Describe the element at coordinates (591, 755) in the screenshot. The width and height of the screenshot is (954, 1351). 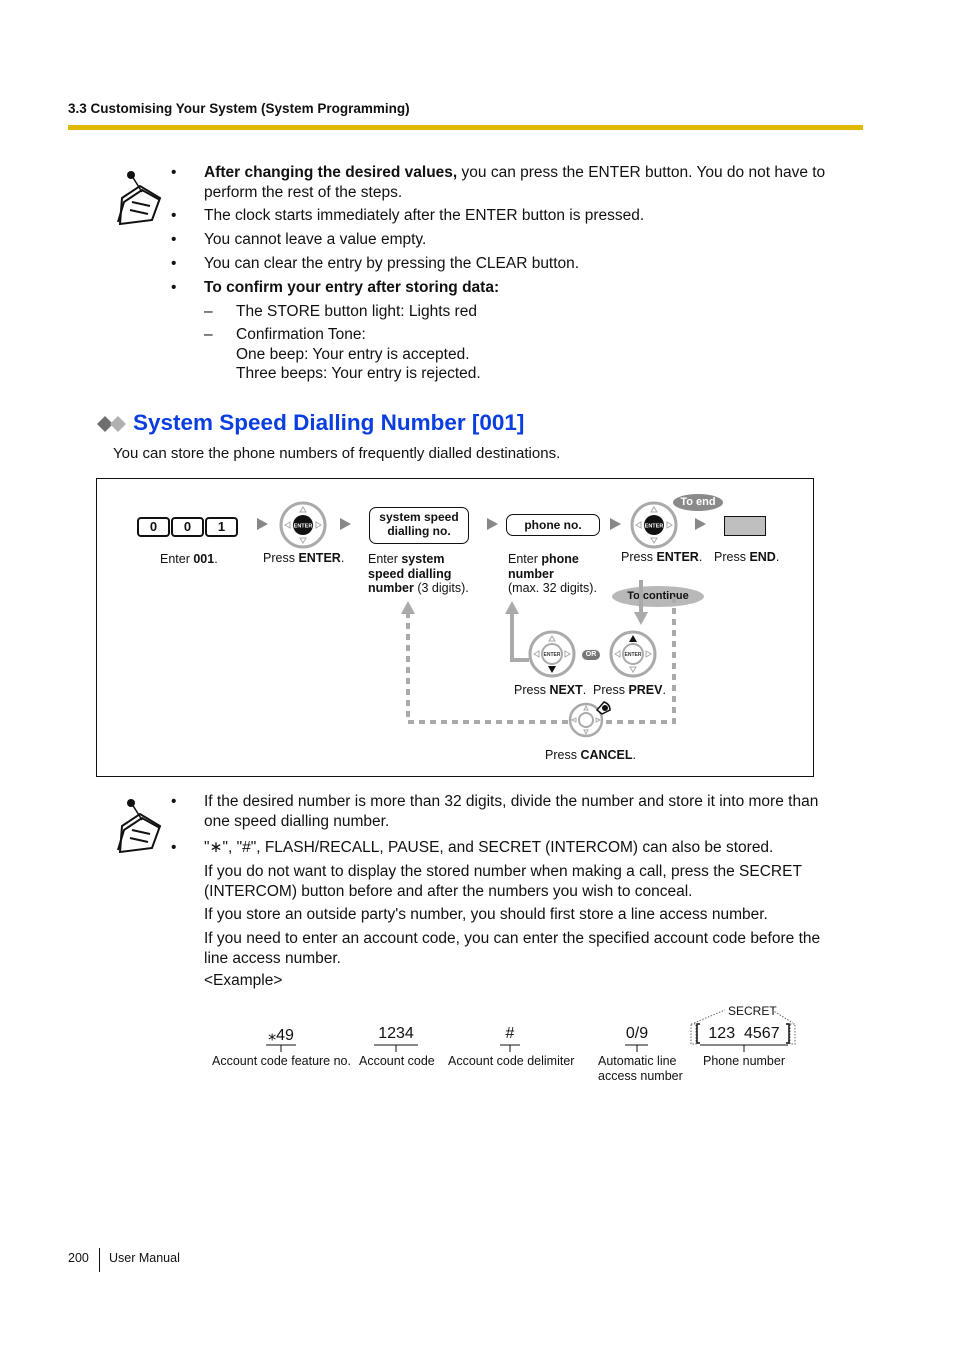
I see `step-press-cancel: Press CANCEL.` at that location.